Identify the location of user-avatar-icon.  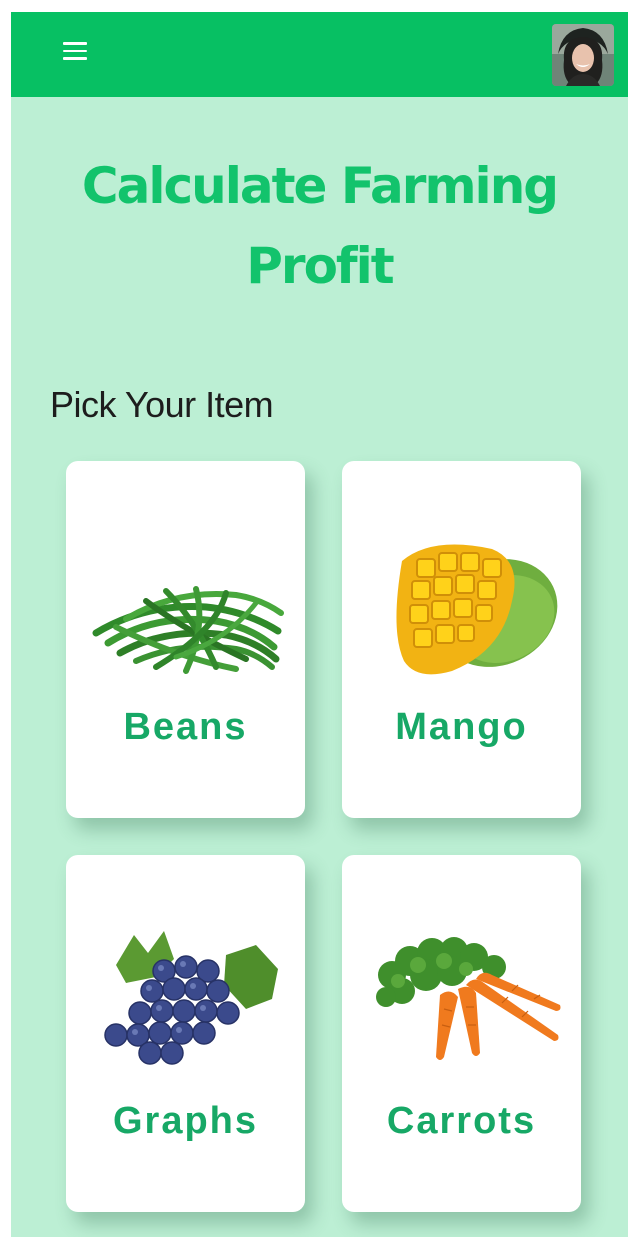
(583, 55).